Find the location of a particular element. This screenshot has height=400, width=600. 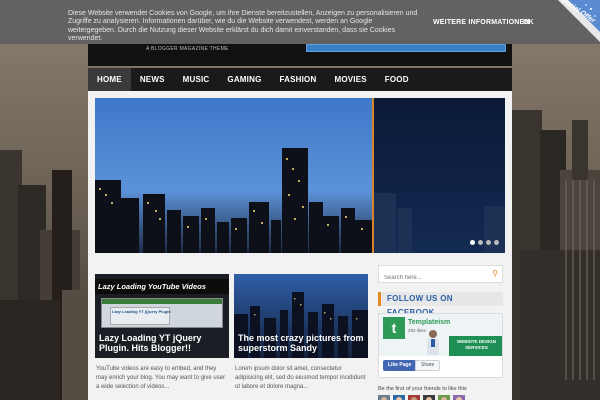

friend-faces is located at coordinates (441, 397).